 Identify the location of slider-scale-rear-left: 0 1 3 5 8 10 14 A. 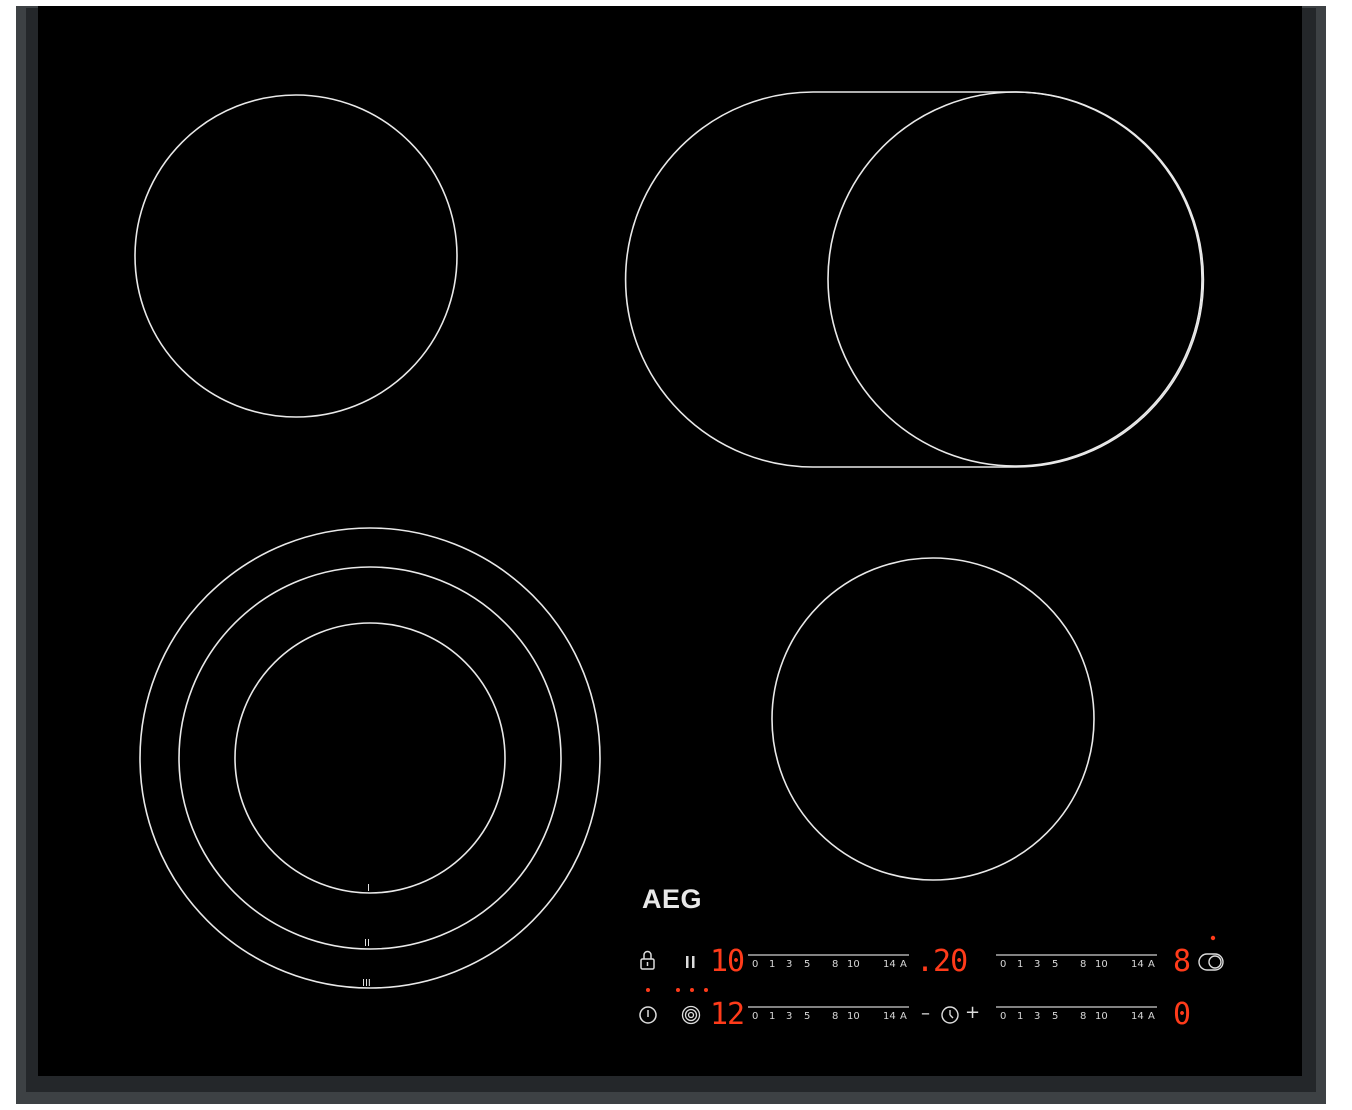
(832, 1018).